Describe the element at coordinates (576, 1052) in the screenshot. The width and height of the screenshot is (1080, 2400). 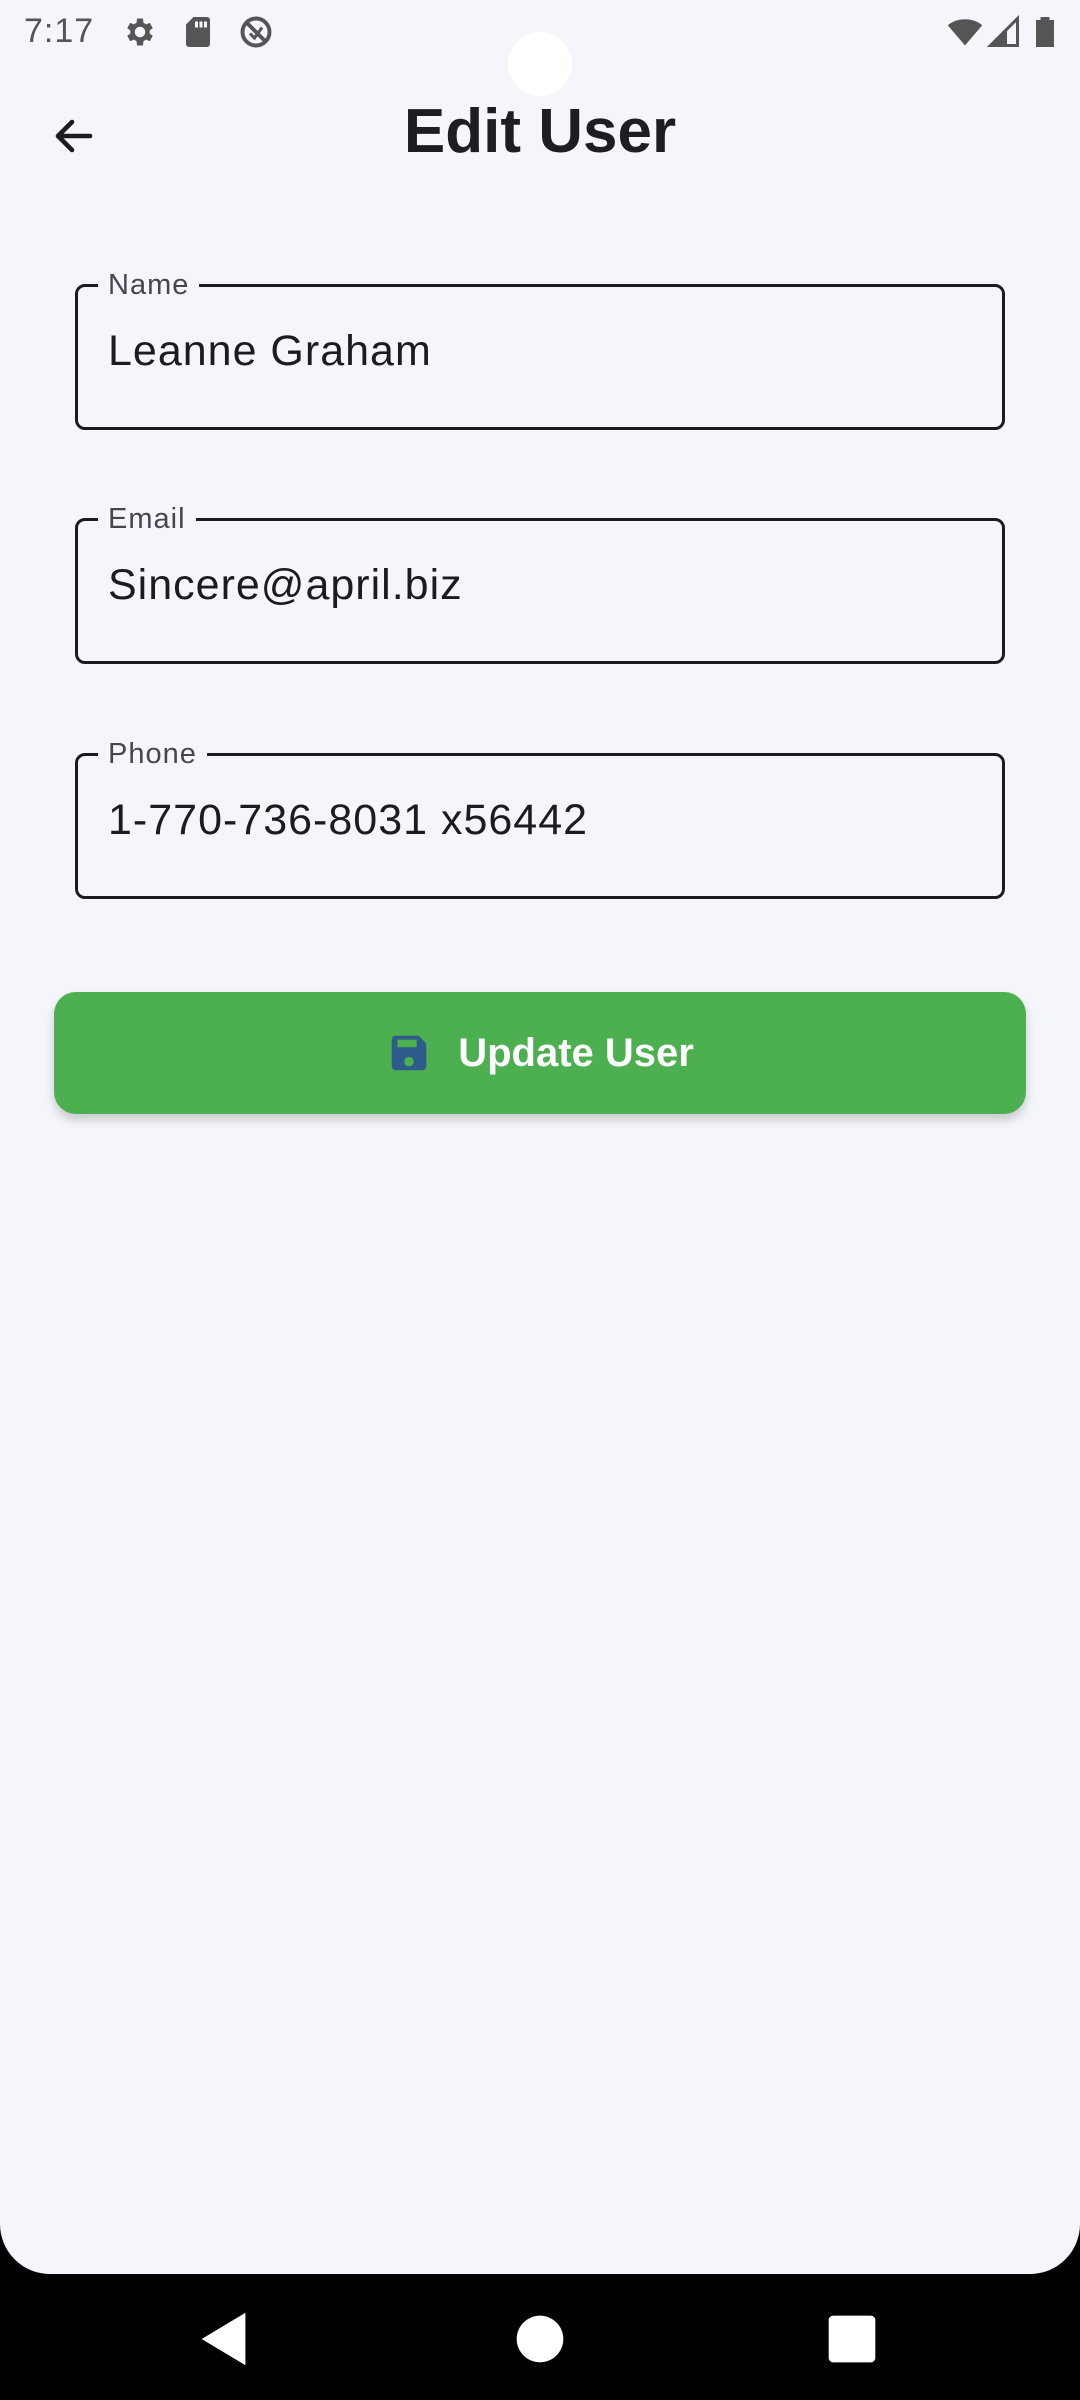
I see `update-user-label: Update User` at that location.